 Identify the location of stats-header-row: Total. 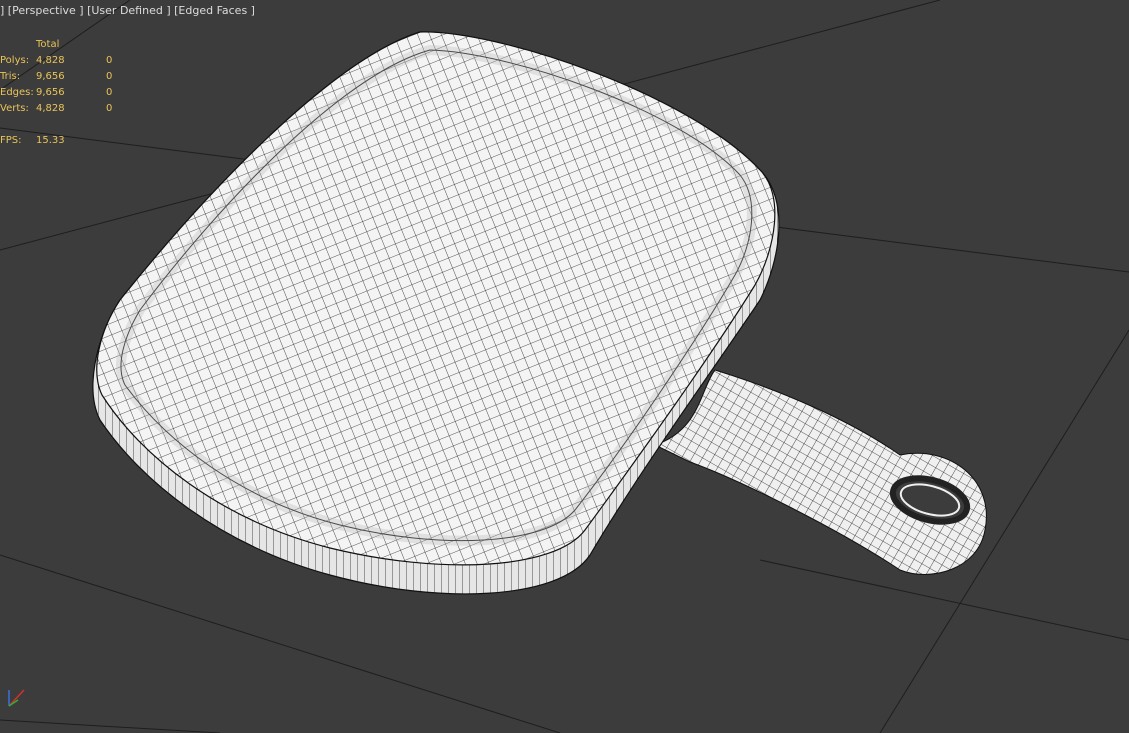
(65, 45).